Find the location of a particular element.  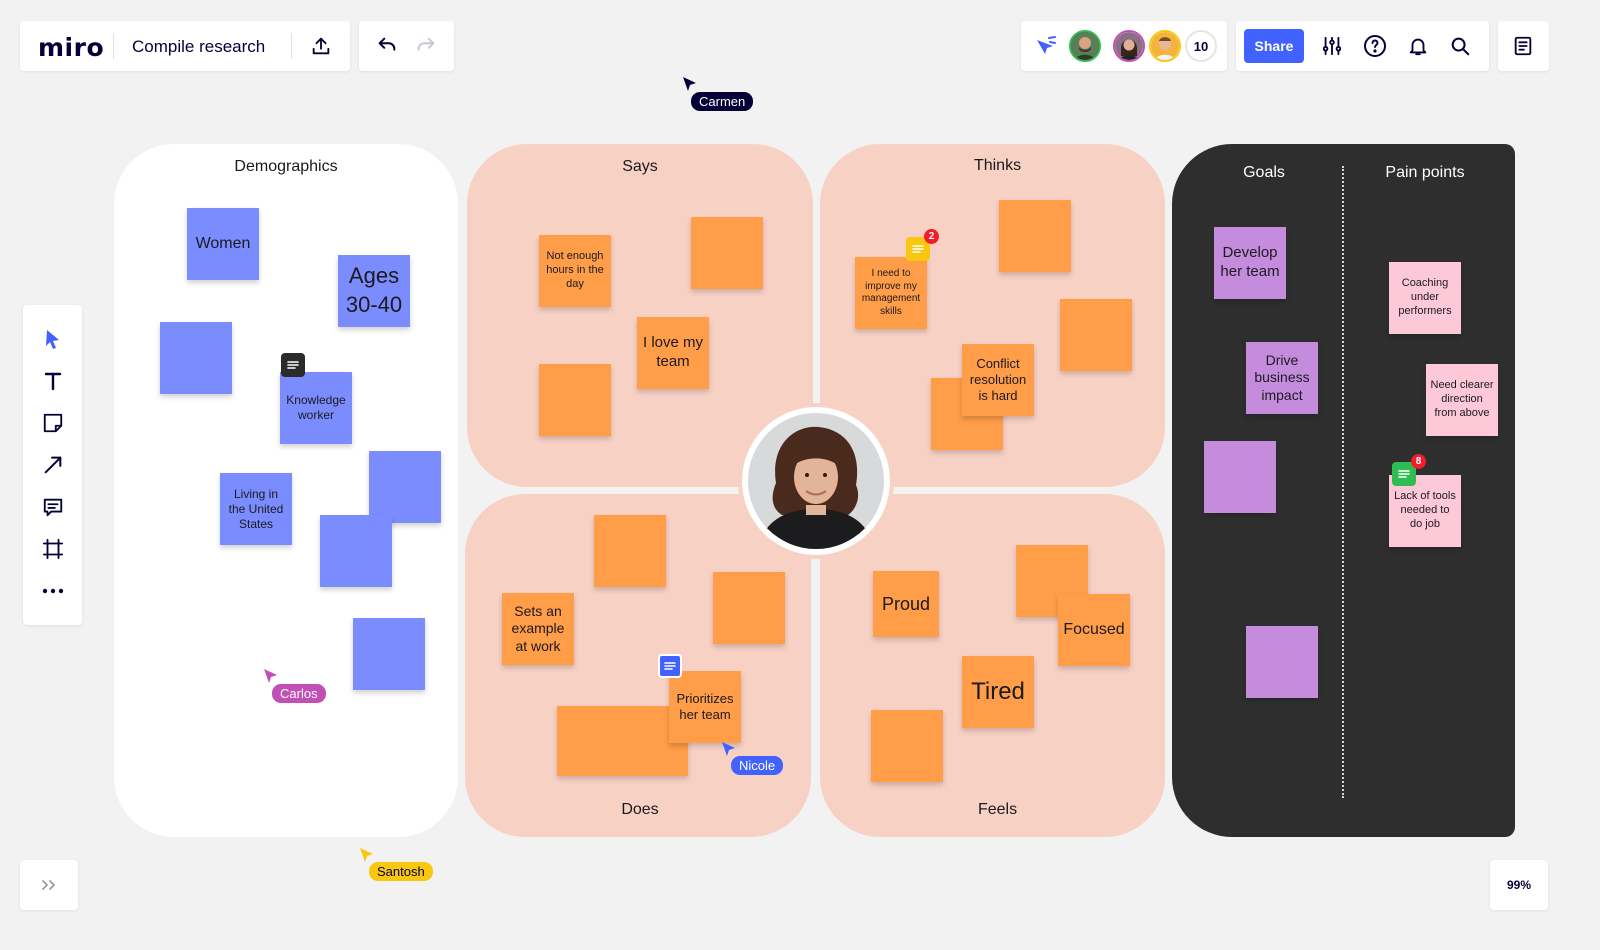

arrow-icon is located at coordinates (53, 465).